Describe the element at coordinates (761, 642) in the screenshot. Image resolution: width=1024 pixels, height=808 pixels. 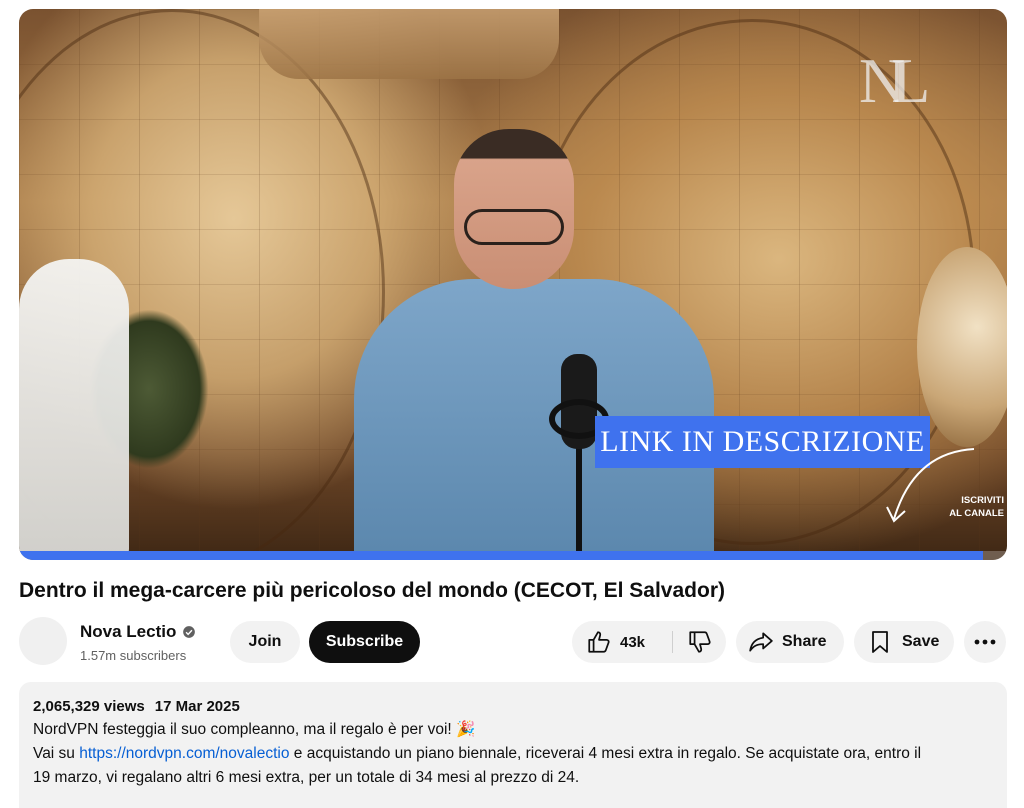
I see `share-arrow-icon` at that location.